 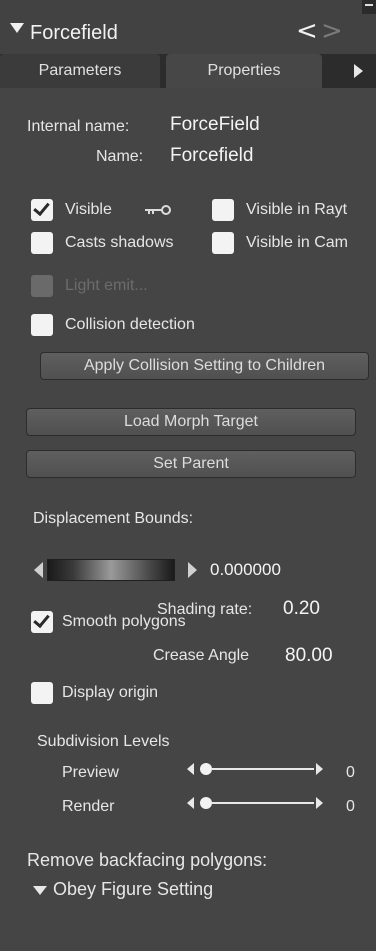 I want to click on smooth-polygons-checkbox, so click(x=42, y=622).